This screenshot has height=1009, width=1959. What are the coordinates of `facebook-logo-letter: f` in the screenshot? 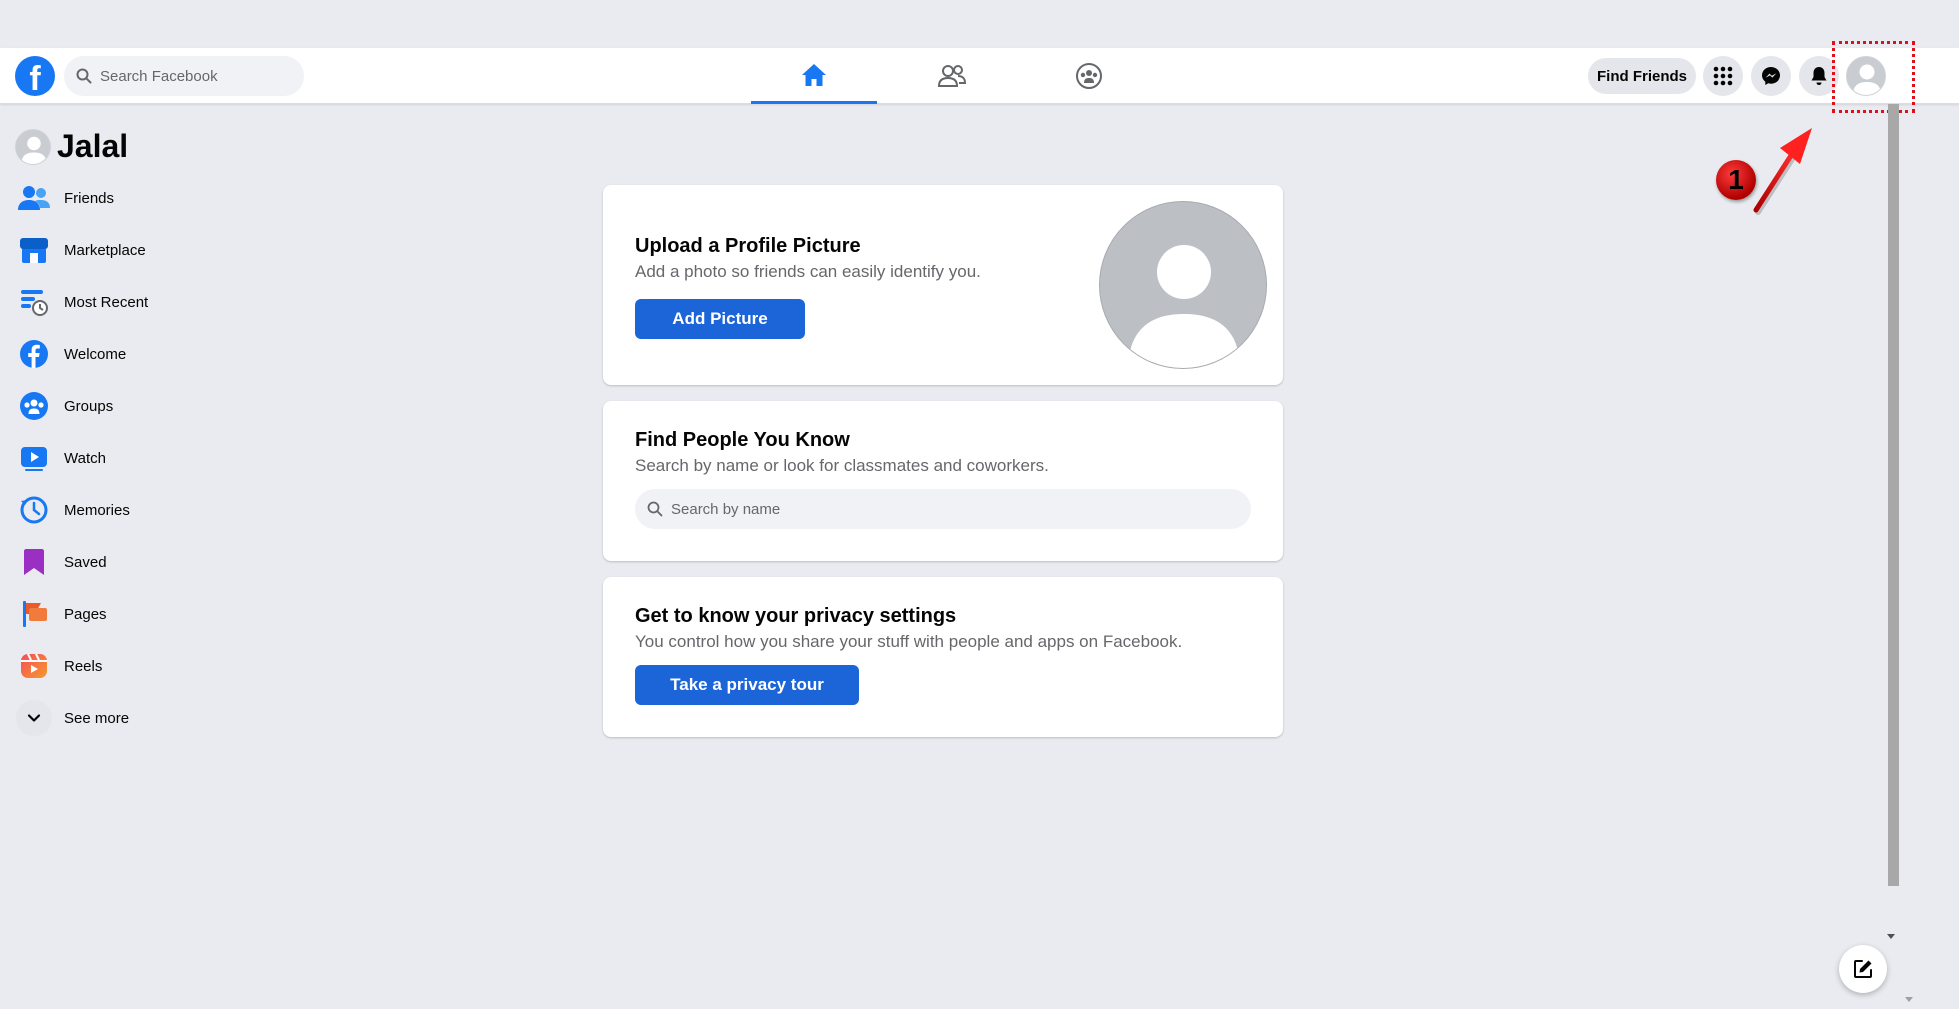 It's located at (35, 78).